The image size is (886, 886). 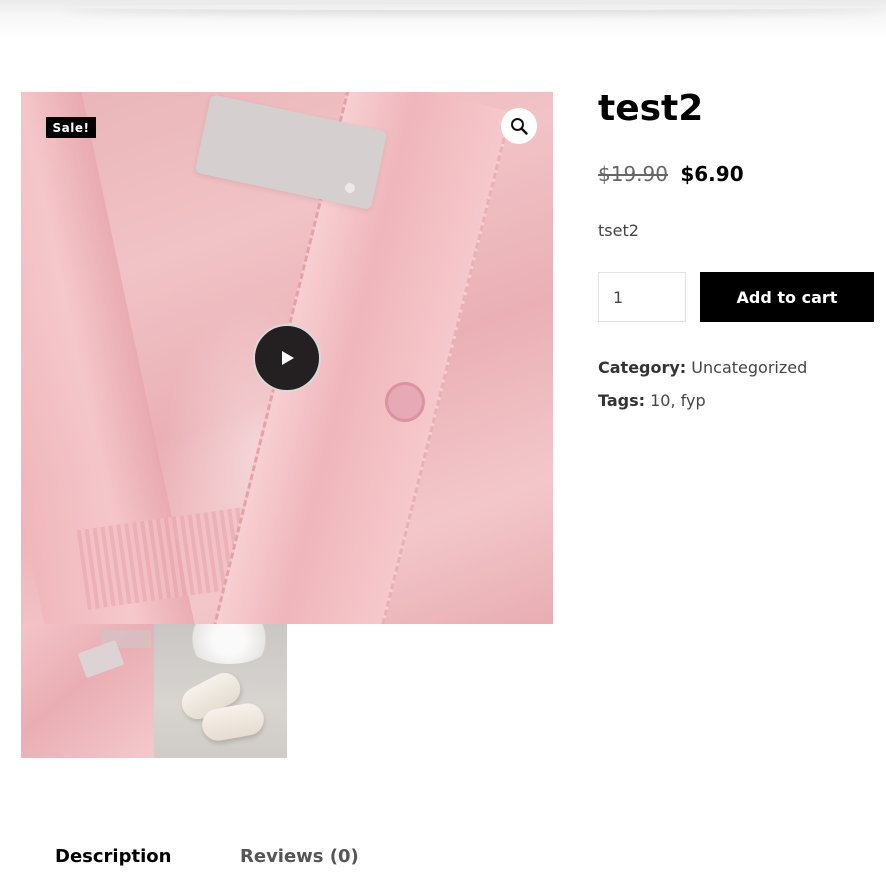 What do you see at coordinates (787, 297) in the screenshot?
I see `add-to-cart-button: Add to cart` at bounding box center [787, 297].